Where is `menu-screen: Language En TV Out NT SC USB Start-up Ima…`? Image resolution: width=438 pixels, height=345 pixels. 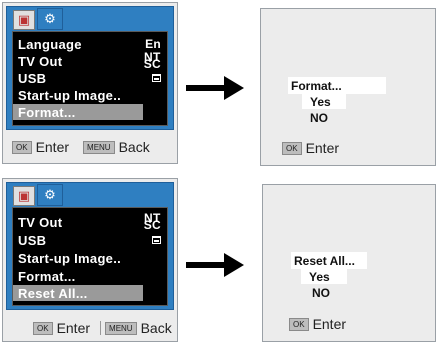
menu-screen: Language En TV Out NT SC USB Start-up Ima… is located at coordinates (90, 78).